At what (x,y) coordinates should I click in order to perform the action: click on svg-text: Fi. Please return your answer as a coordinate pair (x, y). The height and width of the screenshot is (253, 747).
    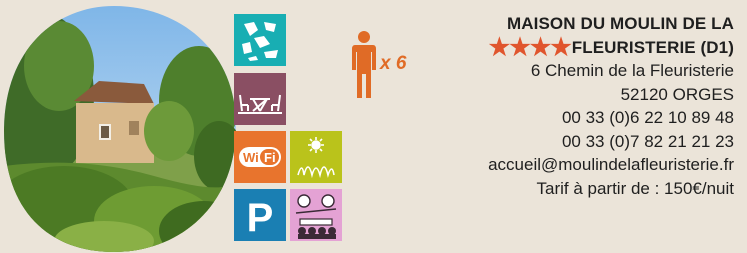
    Looking at the image, I should click on (270, 157).